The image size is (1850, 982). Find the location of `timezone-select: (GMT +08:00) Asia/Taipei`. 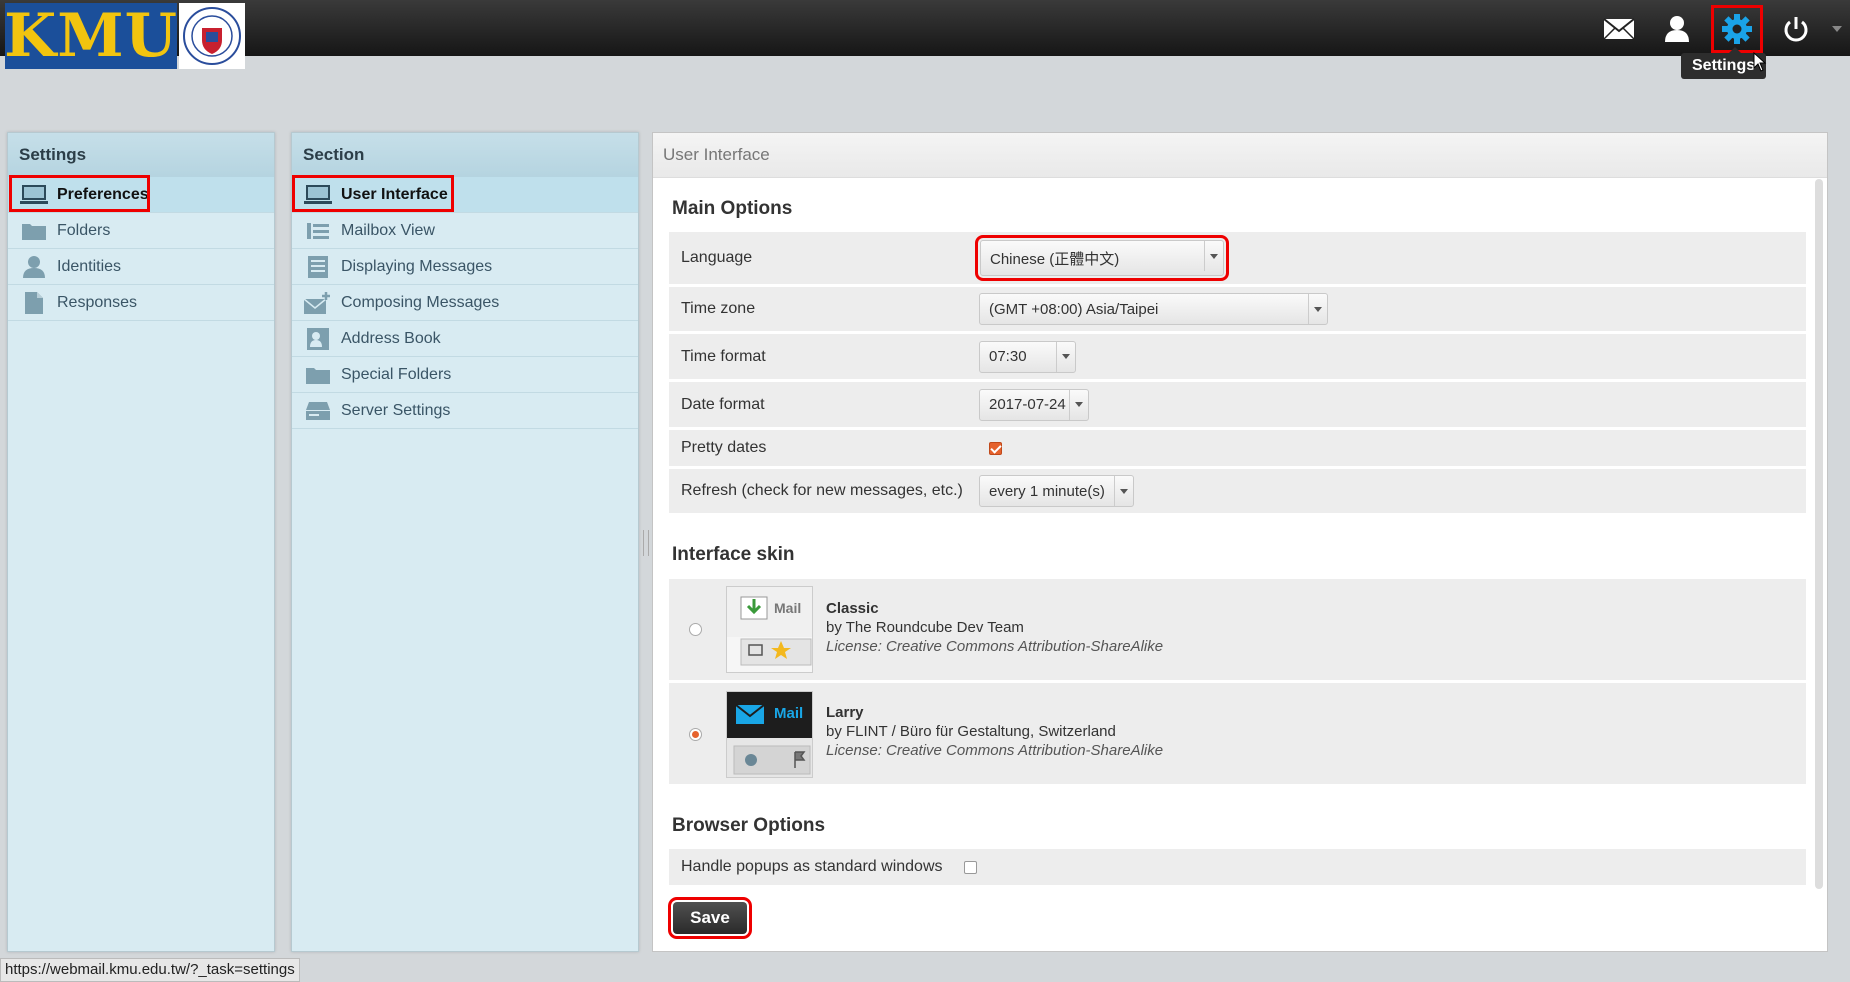

timezone-select: (GMT +08:00) Asia/Taipei is located at coordinates (1153, 309).